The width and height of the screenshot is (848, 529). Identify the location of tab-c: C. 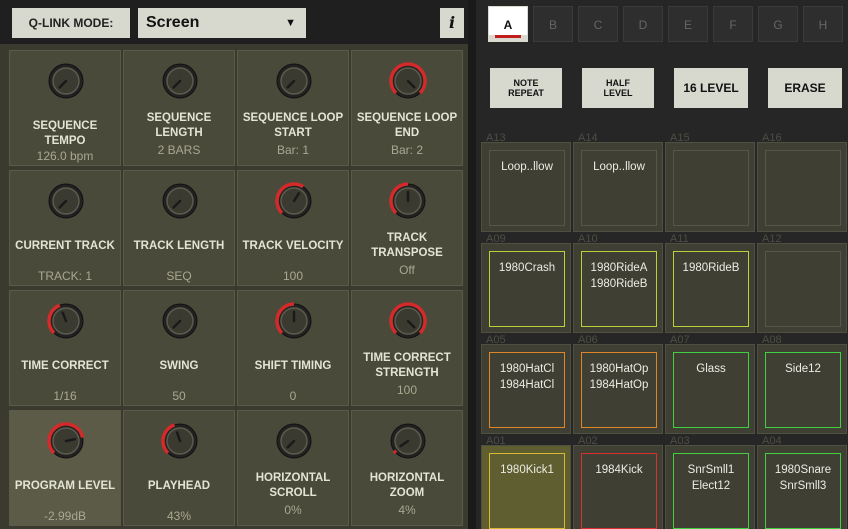
(598, 24).